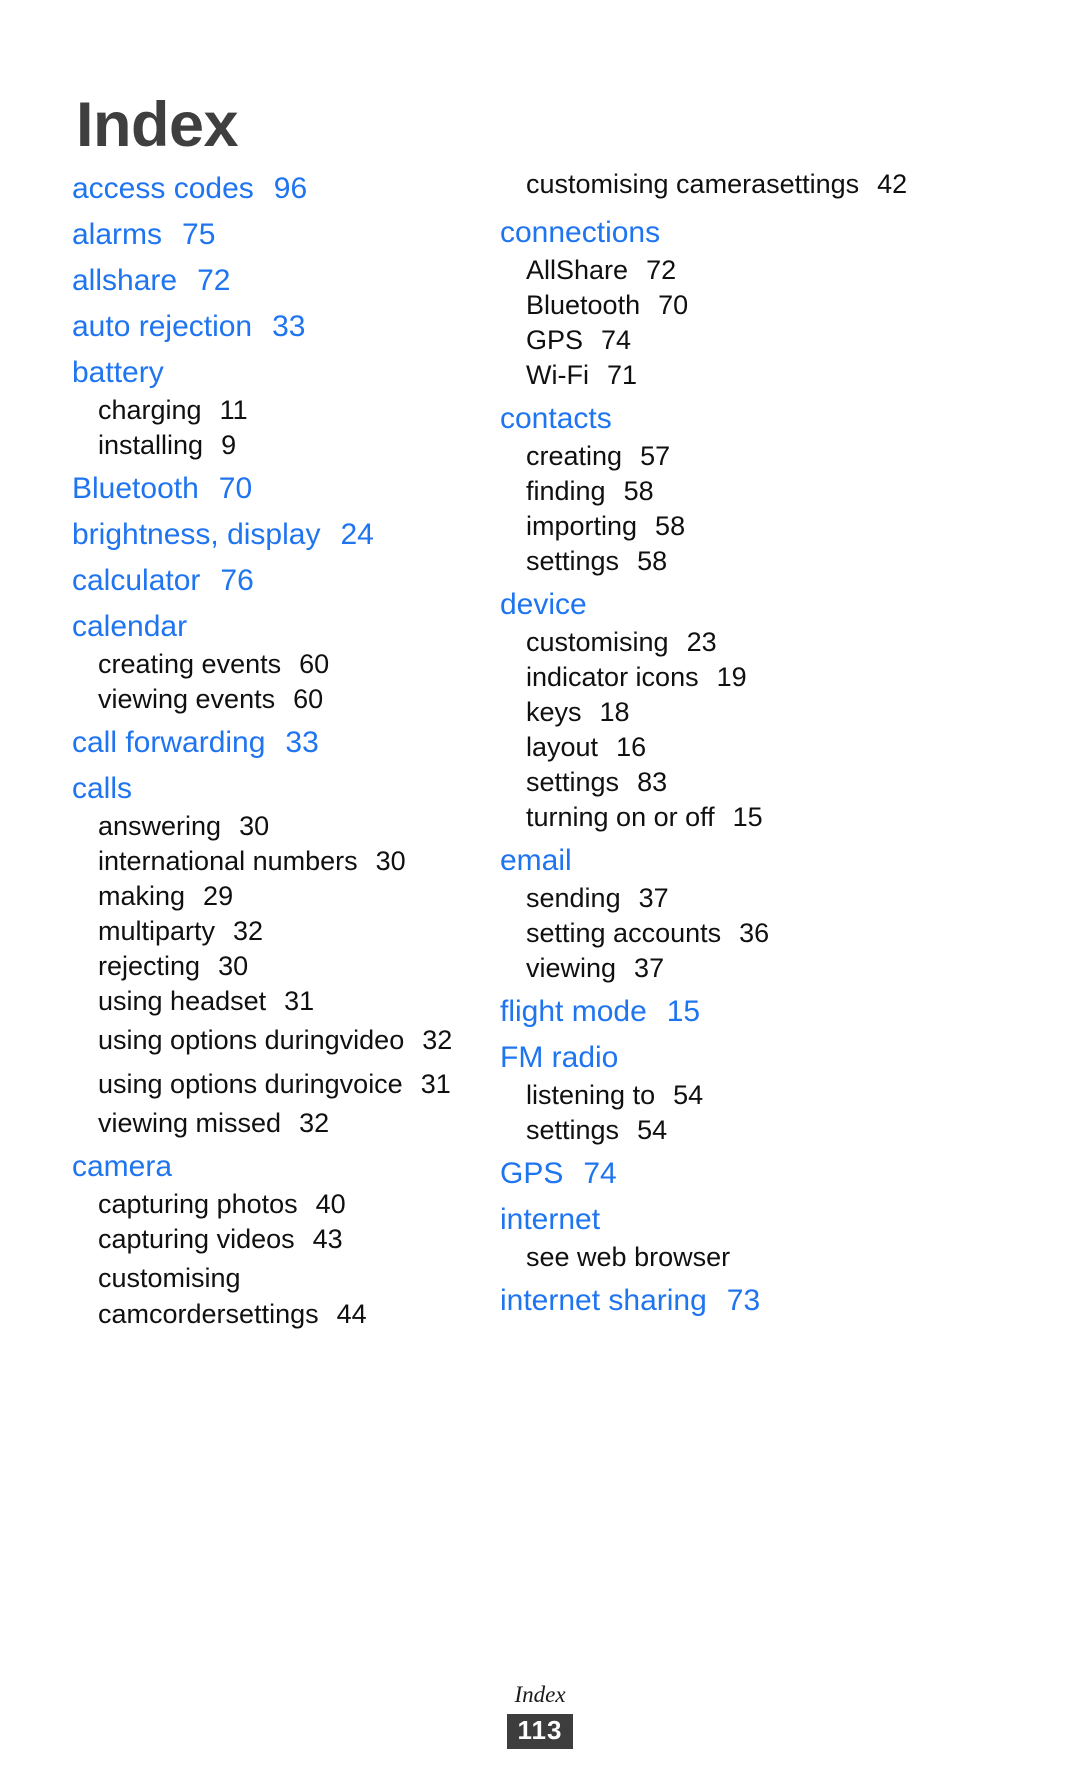 The image size is (1080, 1771). Describe the element at coordinates (723, 709) in the screenshot. I see `index-sub-entry: keys 18` at that location.